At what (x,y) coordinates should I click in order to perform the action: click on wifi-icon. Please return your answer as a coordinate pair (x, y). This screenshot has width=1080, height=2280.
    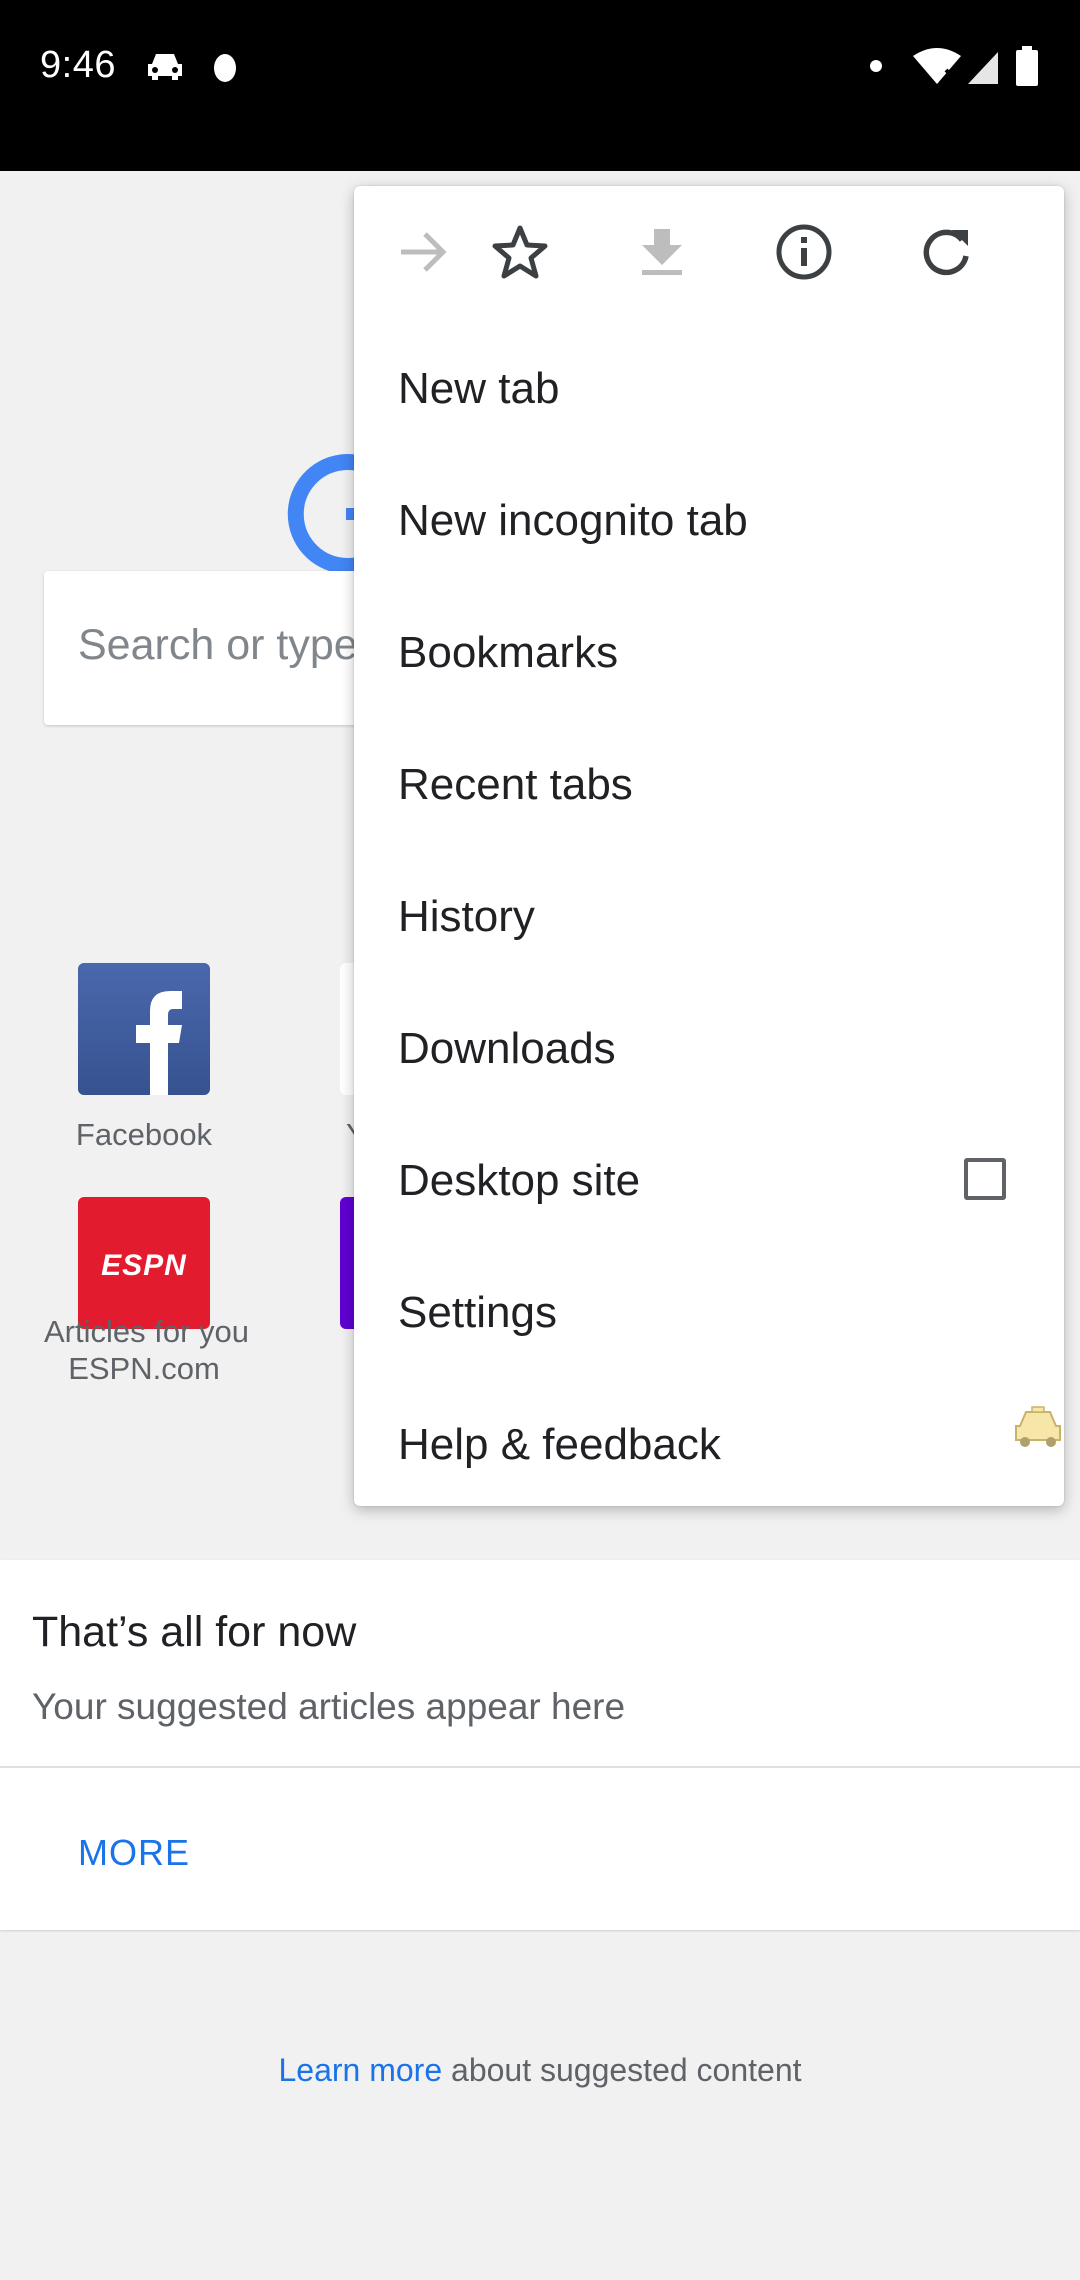
    Looking at the image, I should click on (937, 66).